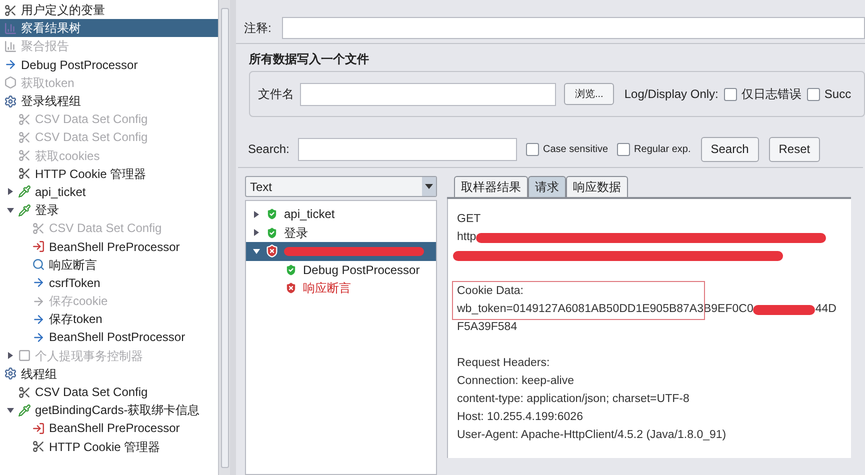  Describe the element at coordinates (109, 373) in the screenshot. I see `tree-item: 线程组` at that location.